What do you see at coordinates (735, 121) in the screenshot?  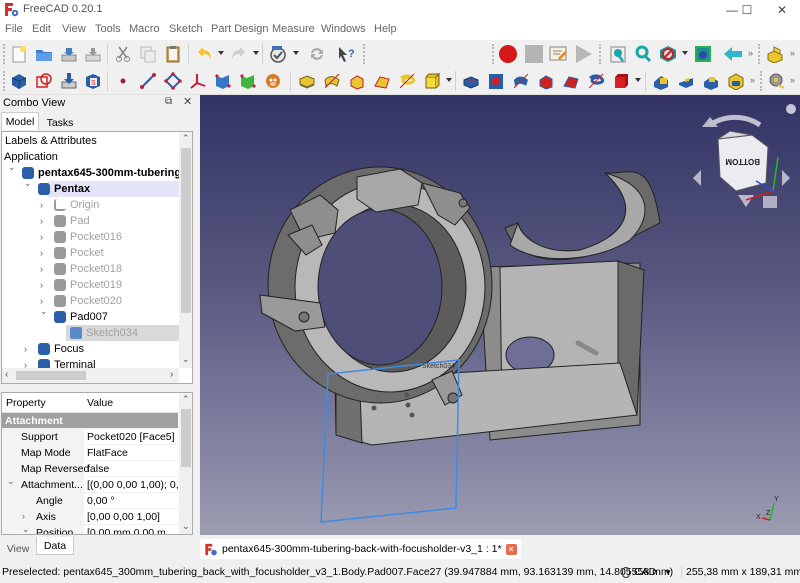 I see `navcube-orbit-ccw-icon` at bounding box center [735, 121].